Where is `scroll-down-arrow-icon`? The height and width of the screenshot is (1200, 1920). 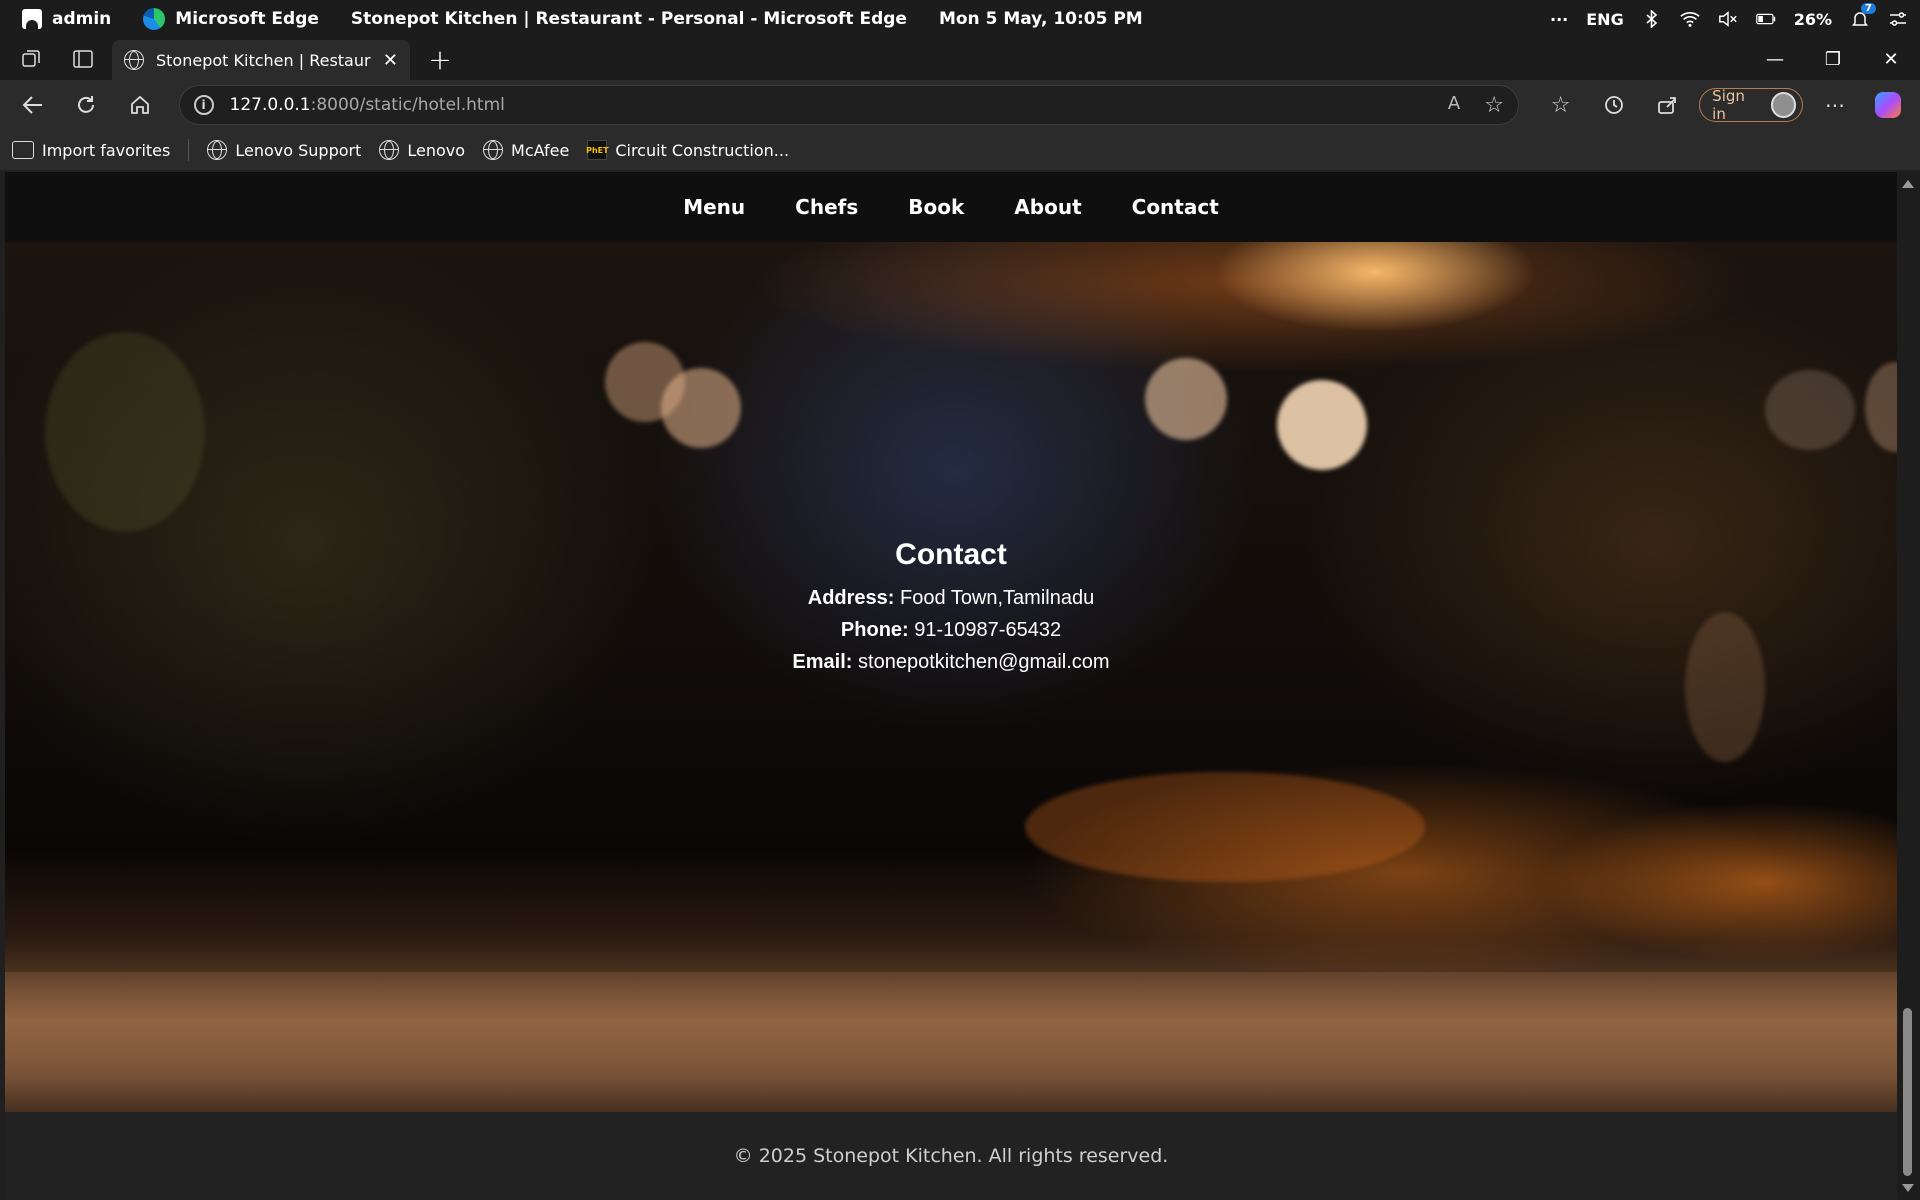
scroll-down-arrow-icon is located at coordinates (1908, 1188).